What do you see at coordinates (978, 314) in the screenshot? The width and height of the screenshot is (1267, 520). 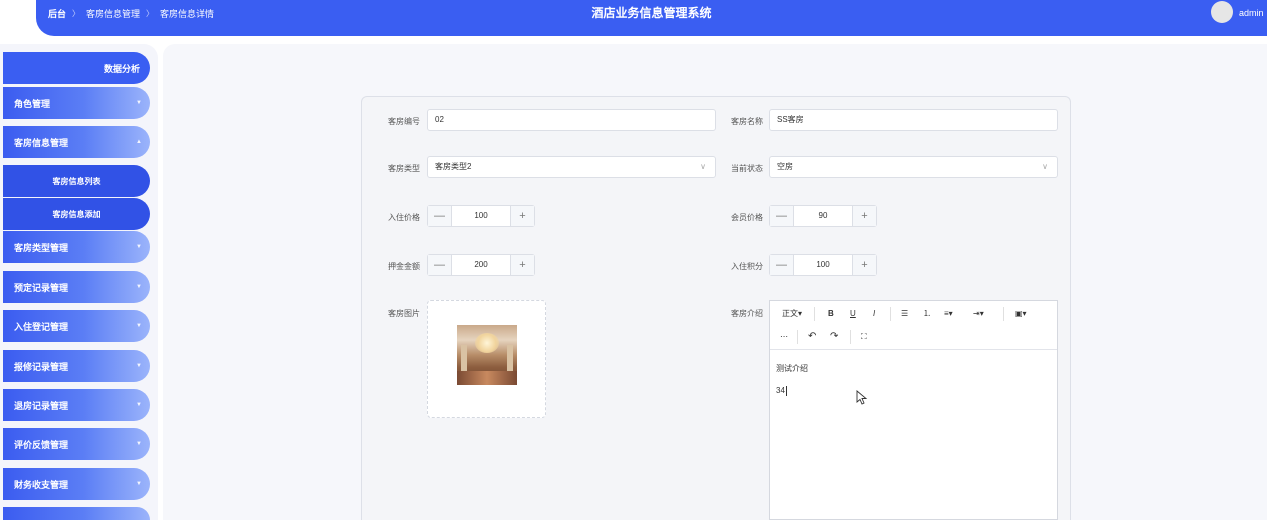 I see `indent-icon: ⇥▾` at bounding box center [978, 314].